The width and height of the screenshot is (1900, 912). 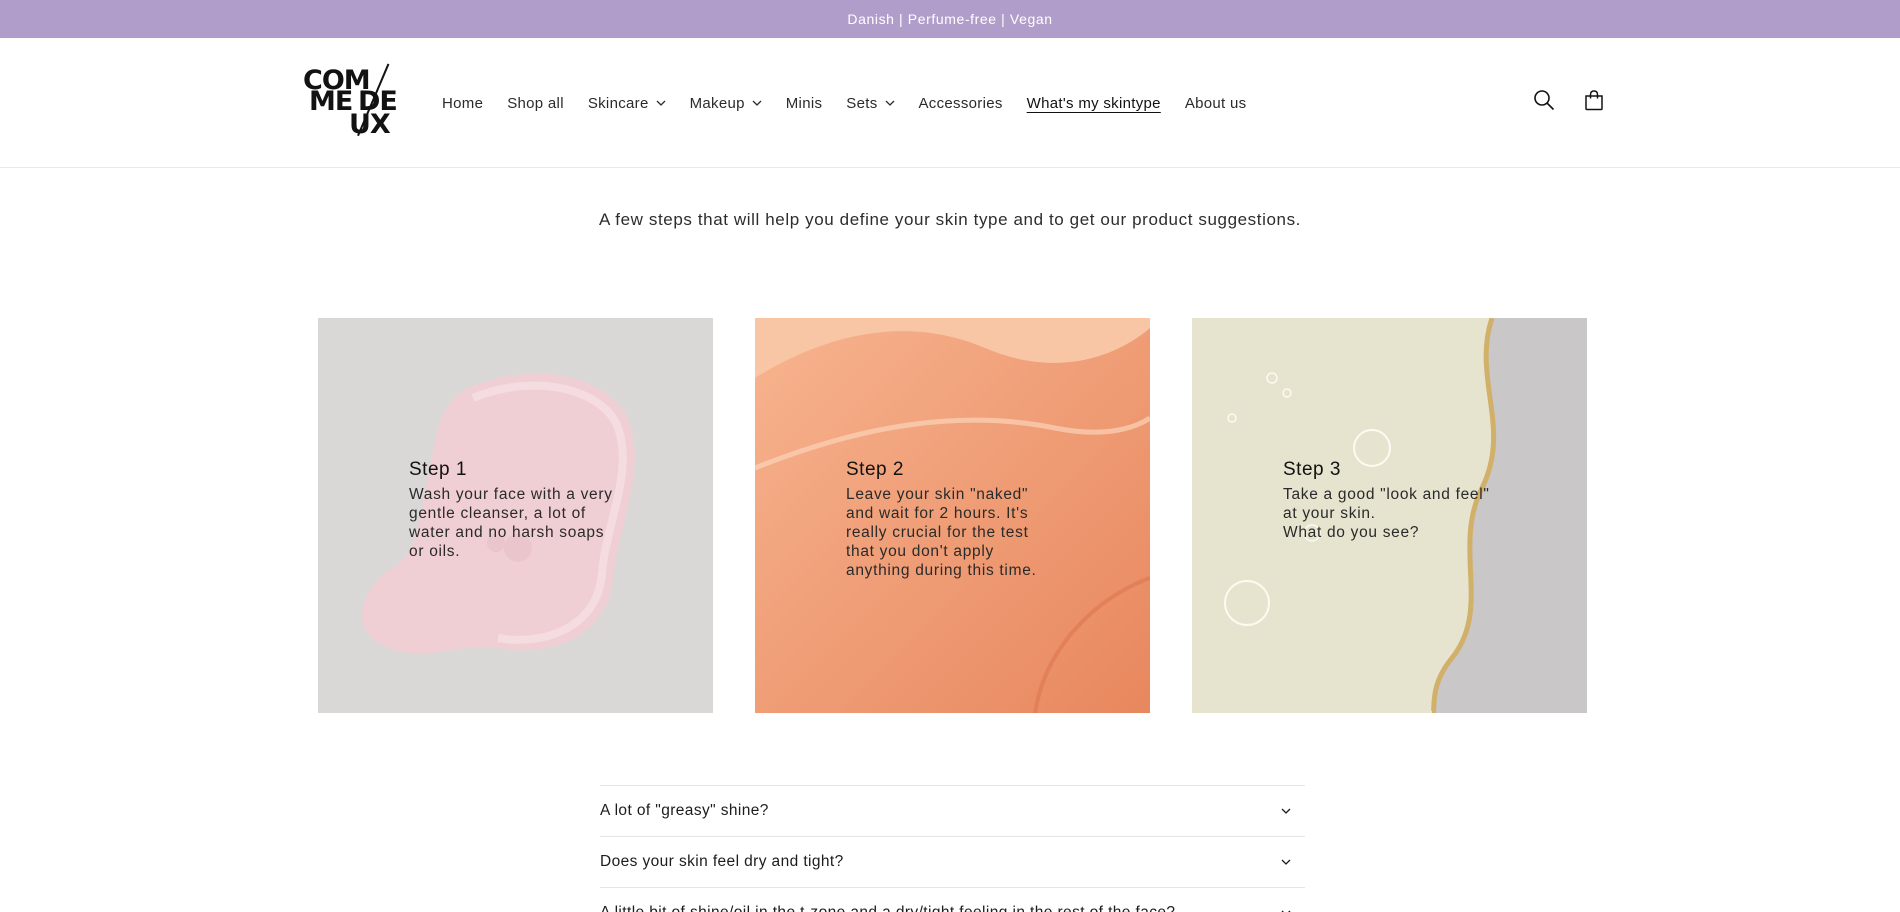 I want to click on announcement-text: Danish | Perfume-free | Vegan, so click(x=950, y=19).